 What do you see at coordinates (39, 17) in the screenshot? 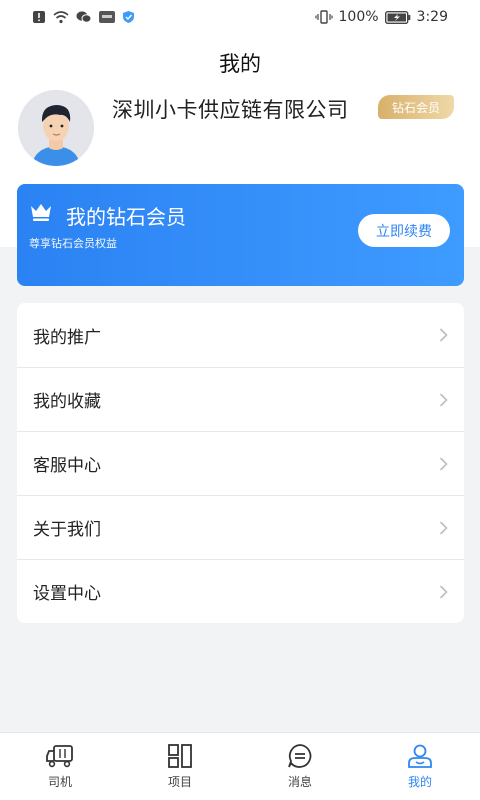
I see `alert-icon` at bounding box center [39, 17].